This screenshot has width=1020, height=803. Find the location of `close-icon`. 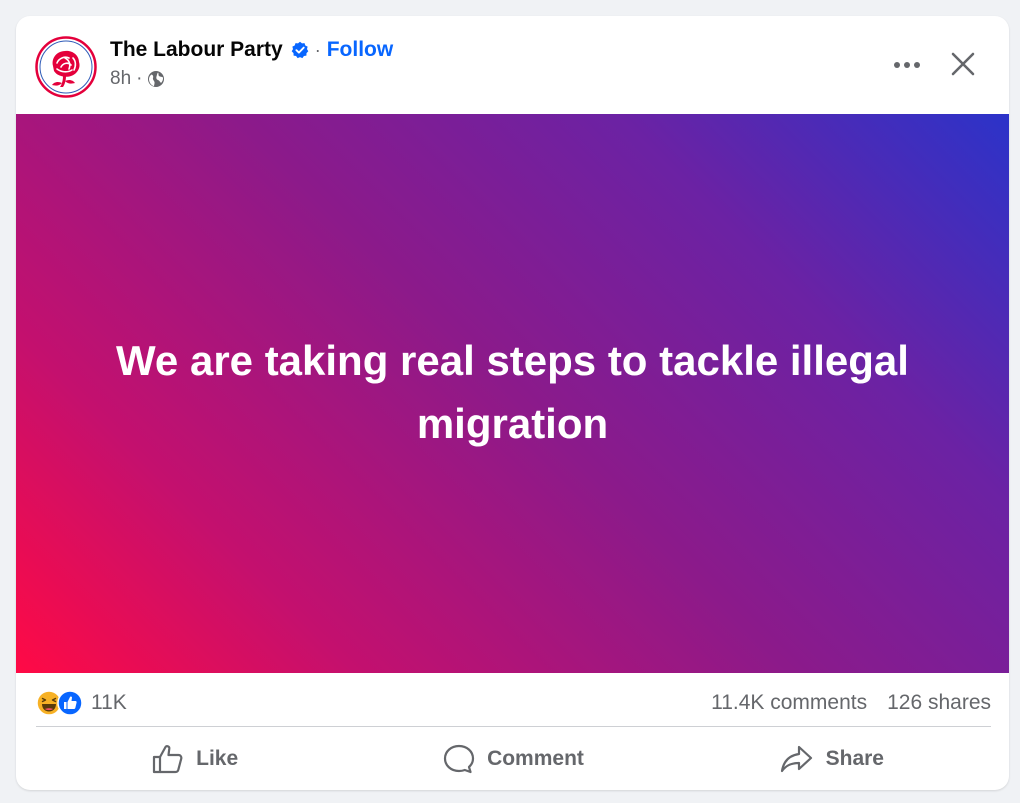

close-icon is located at coordinates (963, 64).